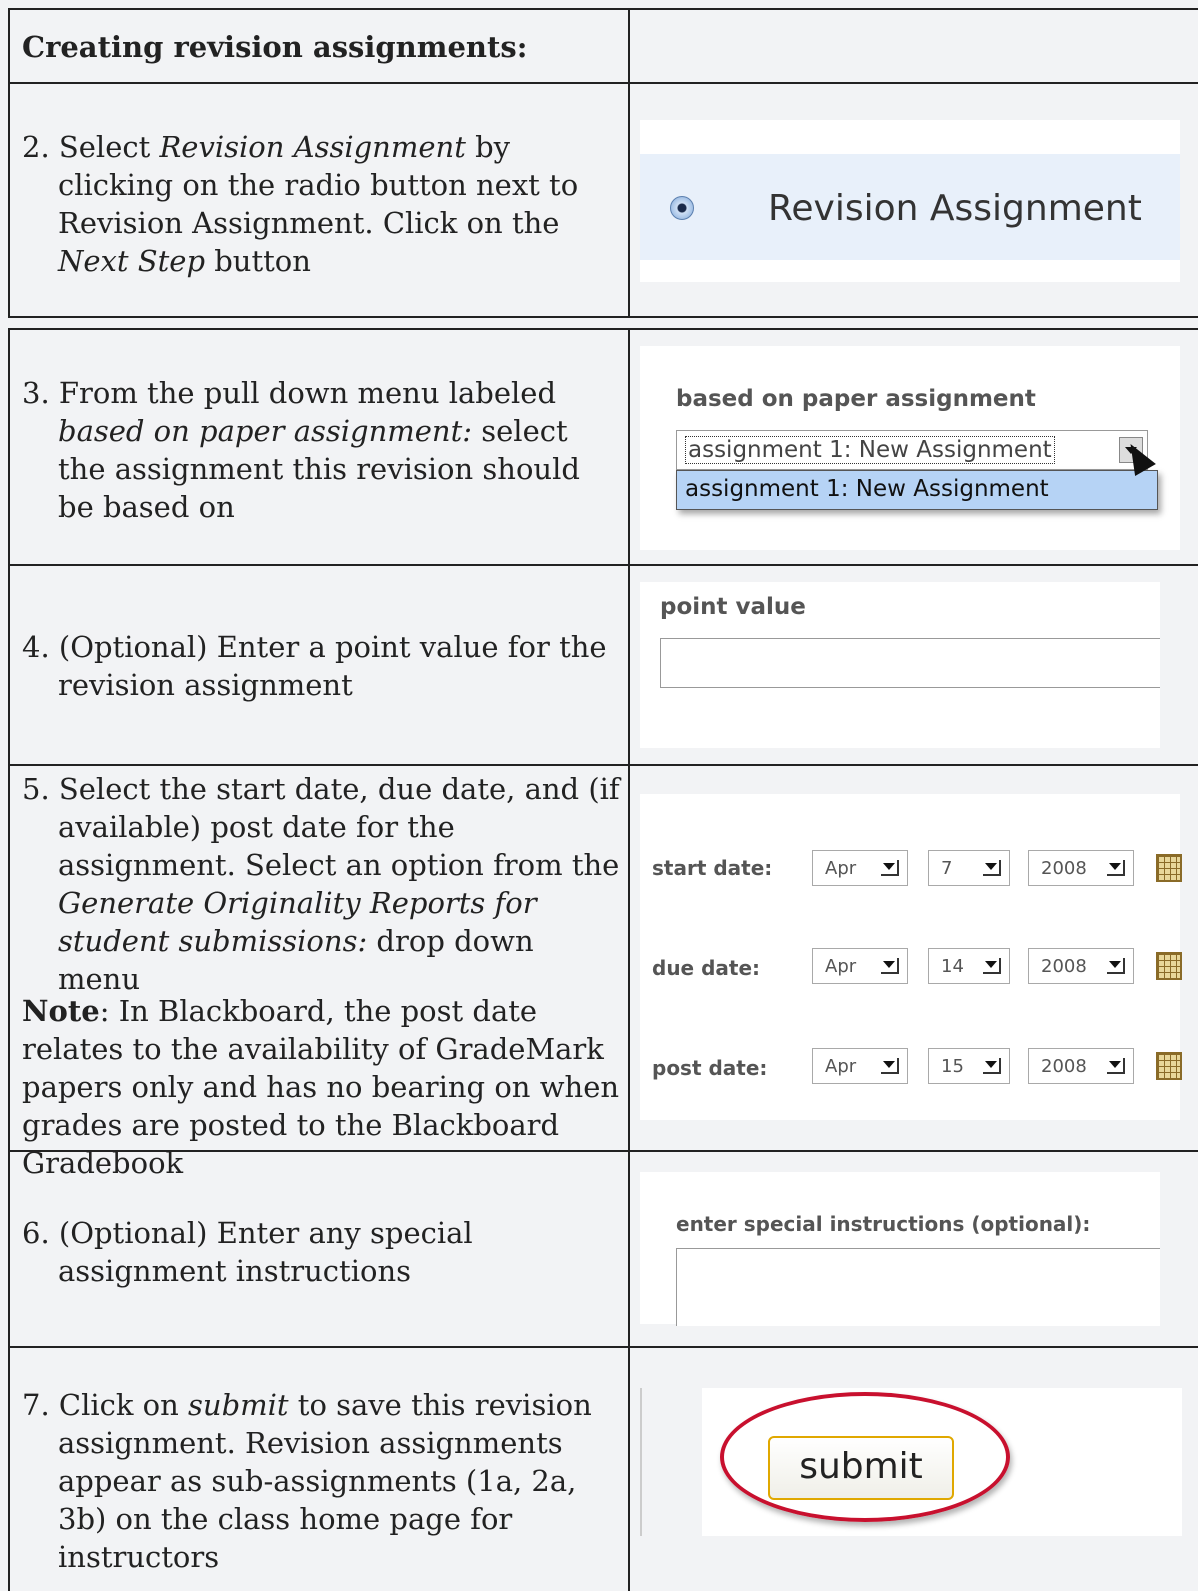 This screenshot has width=1198, height=1591. I want to click on start-date-label: start date:, so click(712, 868).